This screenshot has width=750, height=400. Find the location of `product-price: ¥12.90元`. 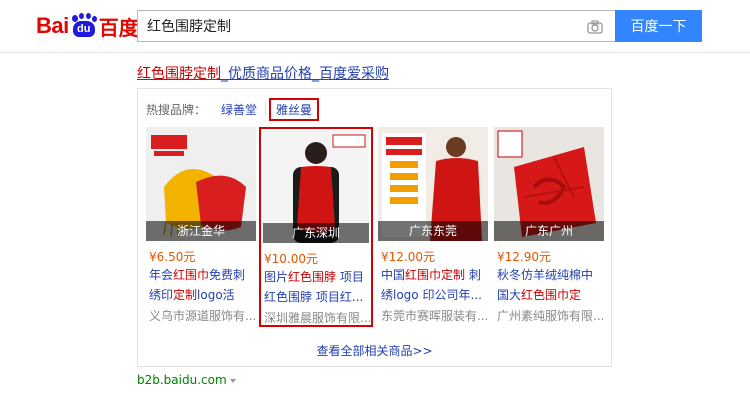

product-price: ¥12.90元 is located at coordinates (524, 257).